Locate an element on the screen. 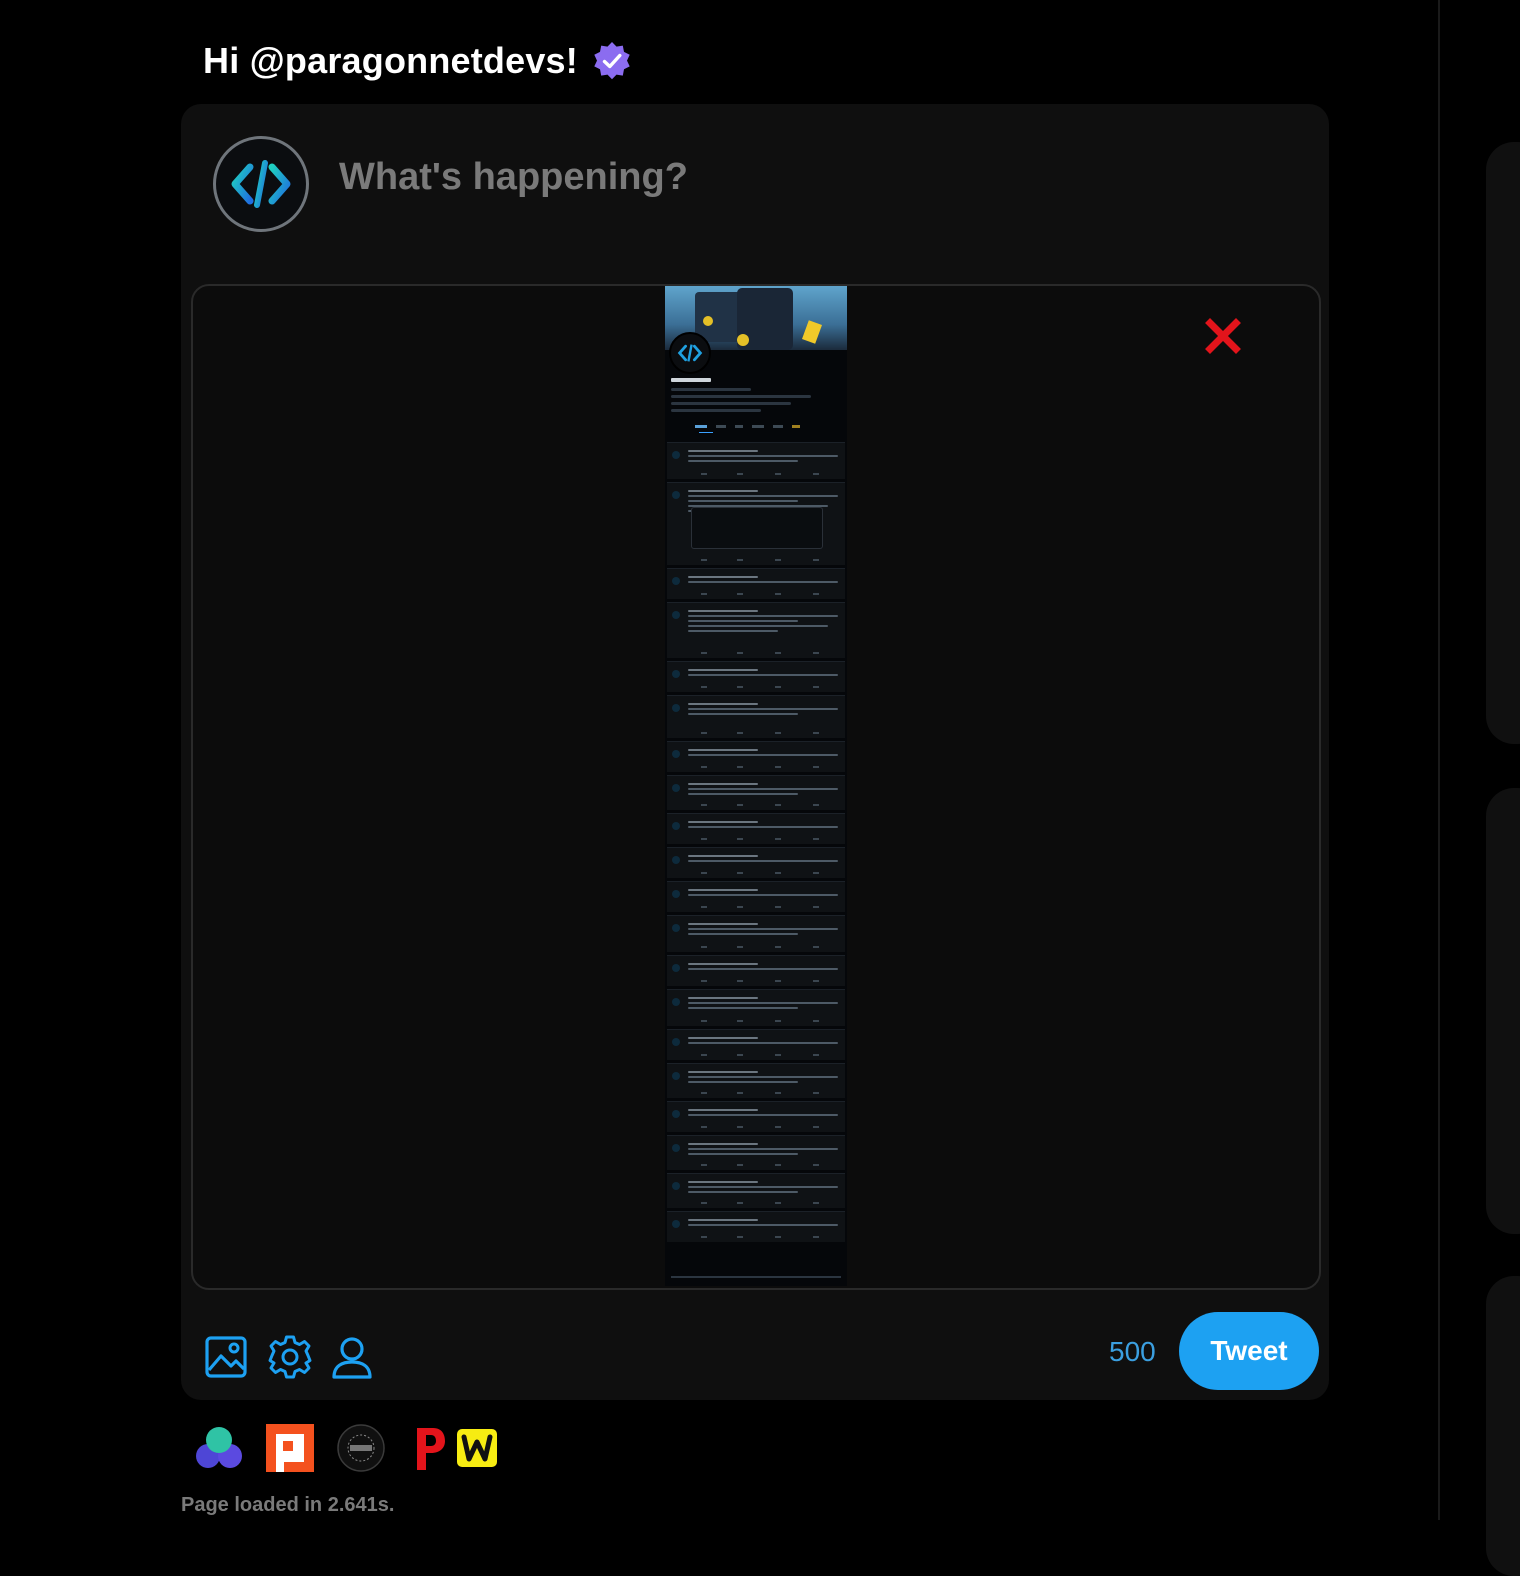 The width and height of the screenshot is (1520, 1576). tweet-text-input is located at coordinates (789, 177).